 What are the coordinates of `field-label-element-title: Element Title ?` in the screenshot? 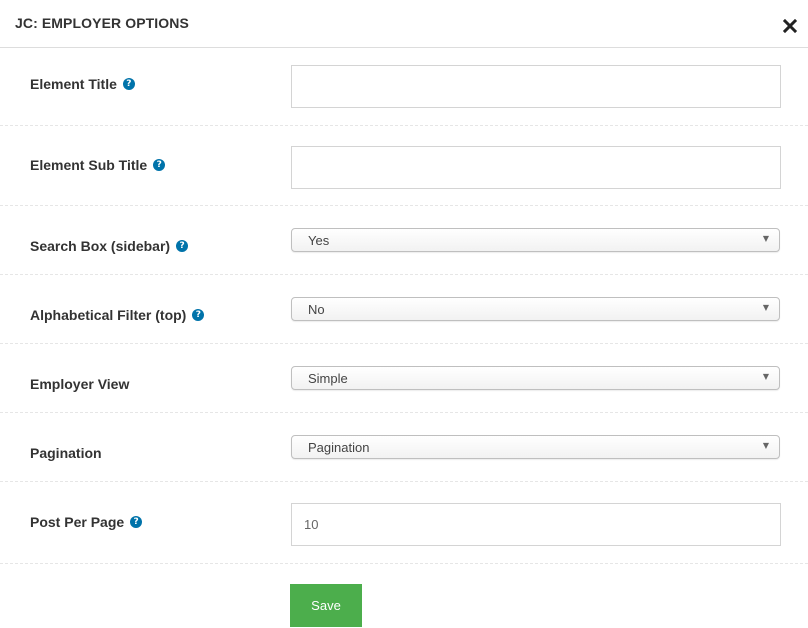 It's located at (82, 84).